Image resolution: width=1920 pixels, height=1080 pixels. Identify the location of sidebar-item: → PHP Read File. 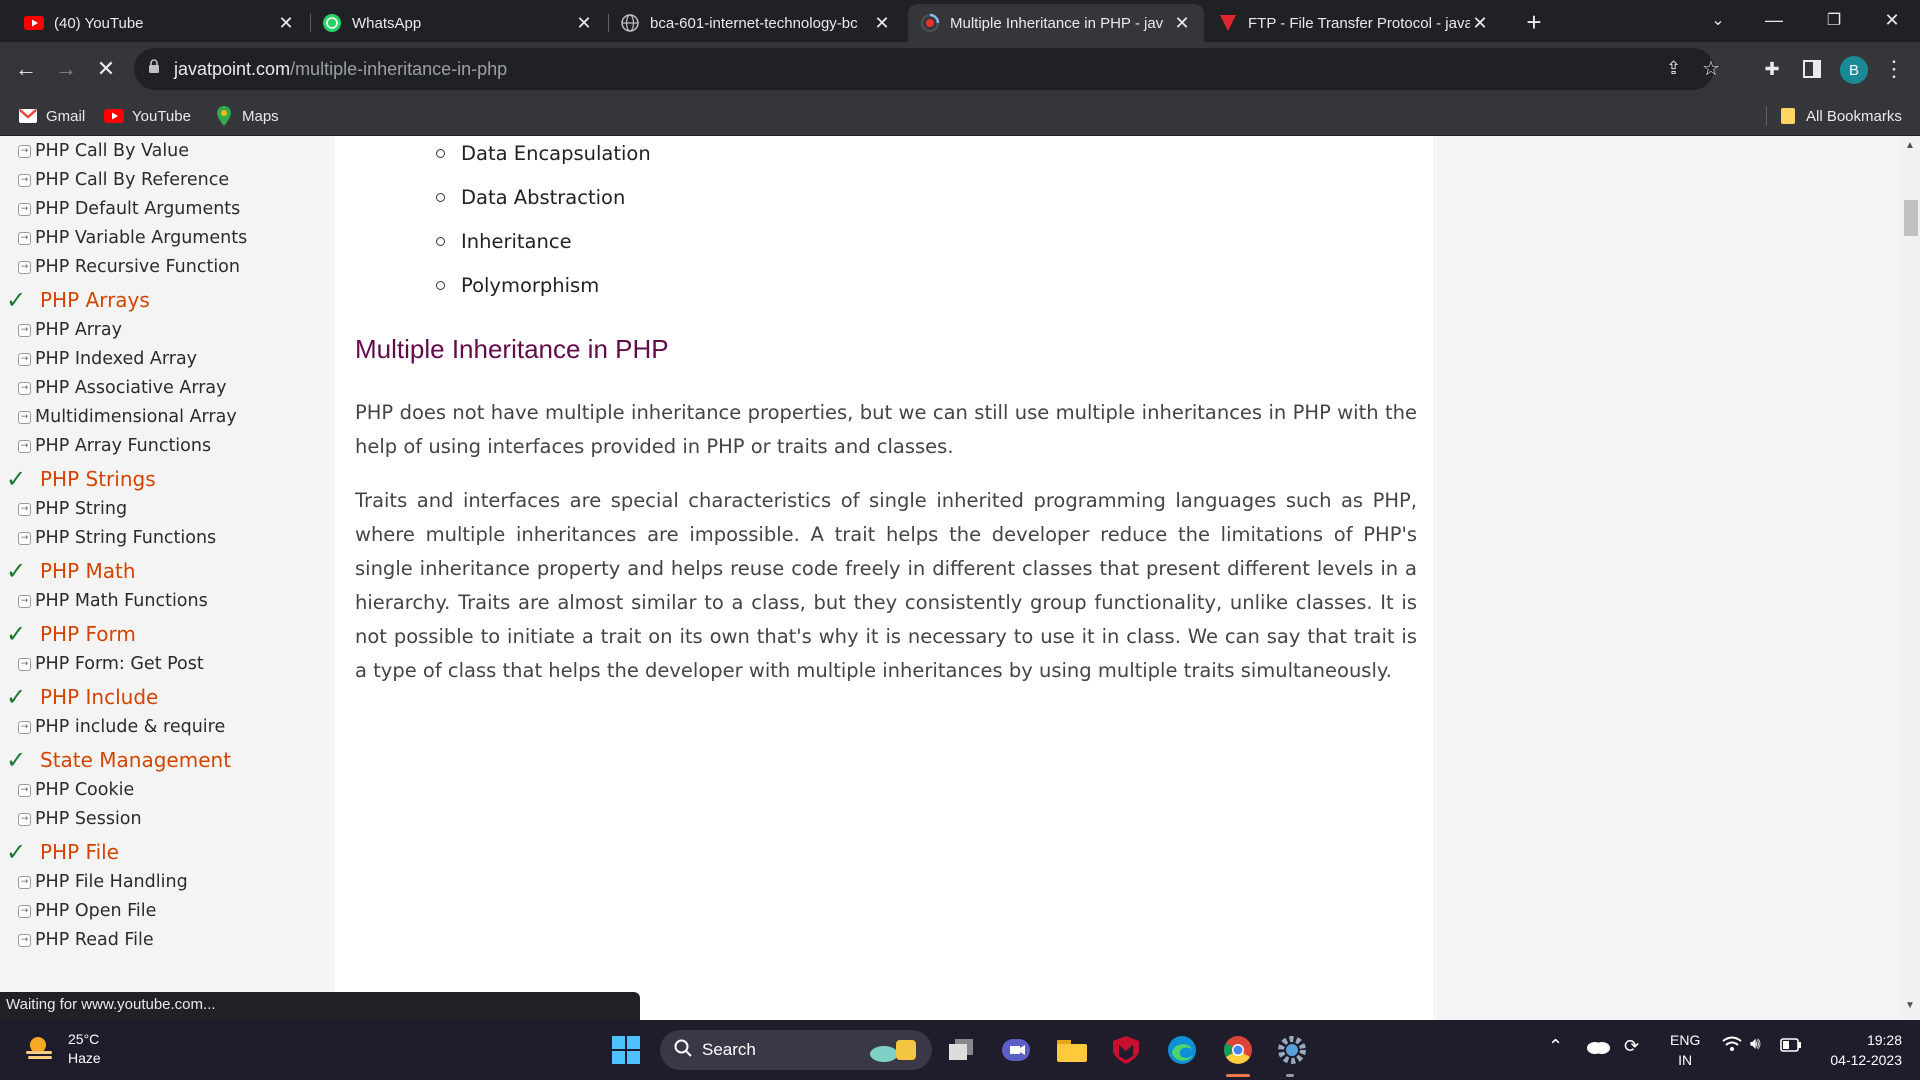
(86, 940).